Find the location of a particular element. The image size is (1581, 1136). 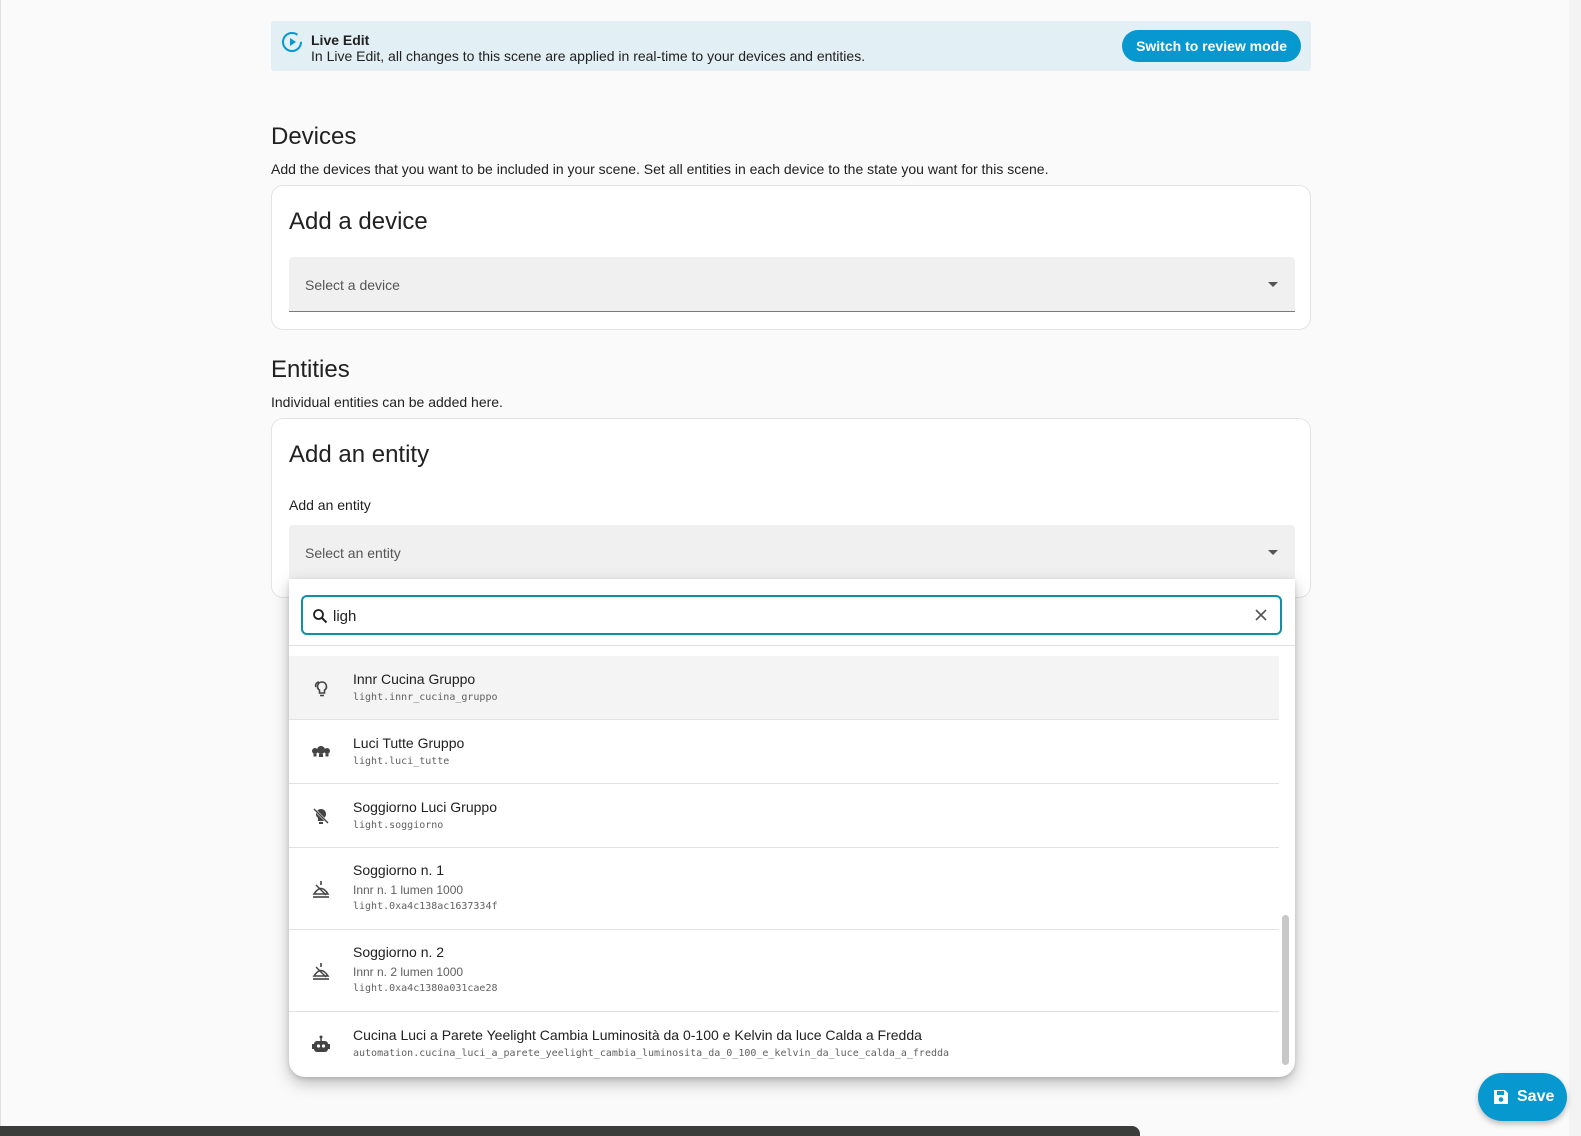

banner-title: Live Edit is located at coordinates (340, 40).